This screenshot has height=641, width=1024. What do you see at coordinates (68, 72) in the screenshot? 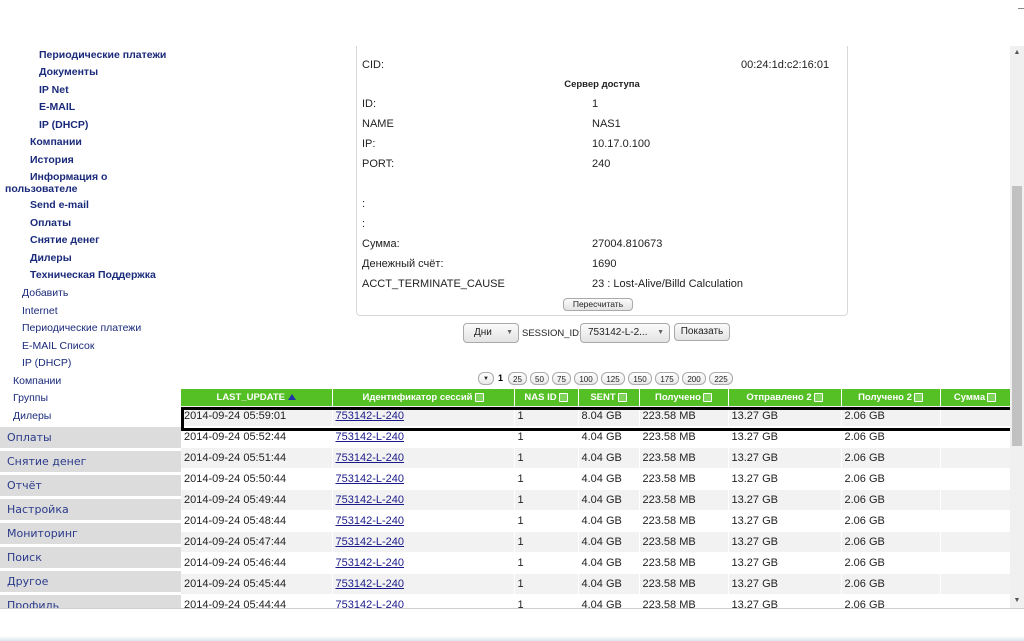
I see `nav-link-documents: Документы` at bounding box center [68, 72].